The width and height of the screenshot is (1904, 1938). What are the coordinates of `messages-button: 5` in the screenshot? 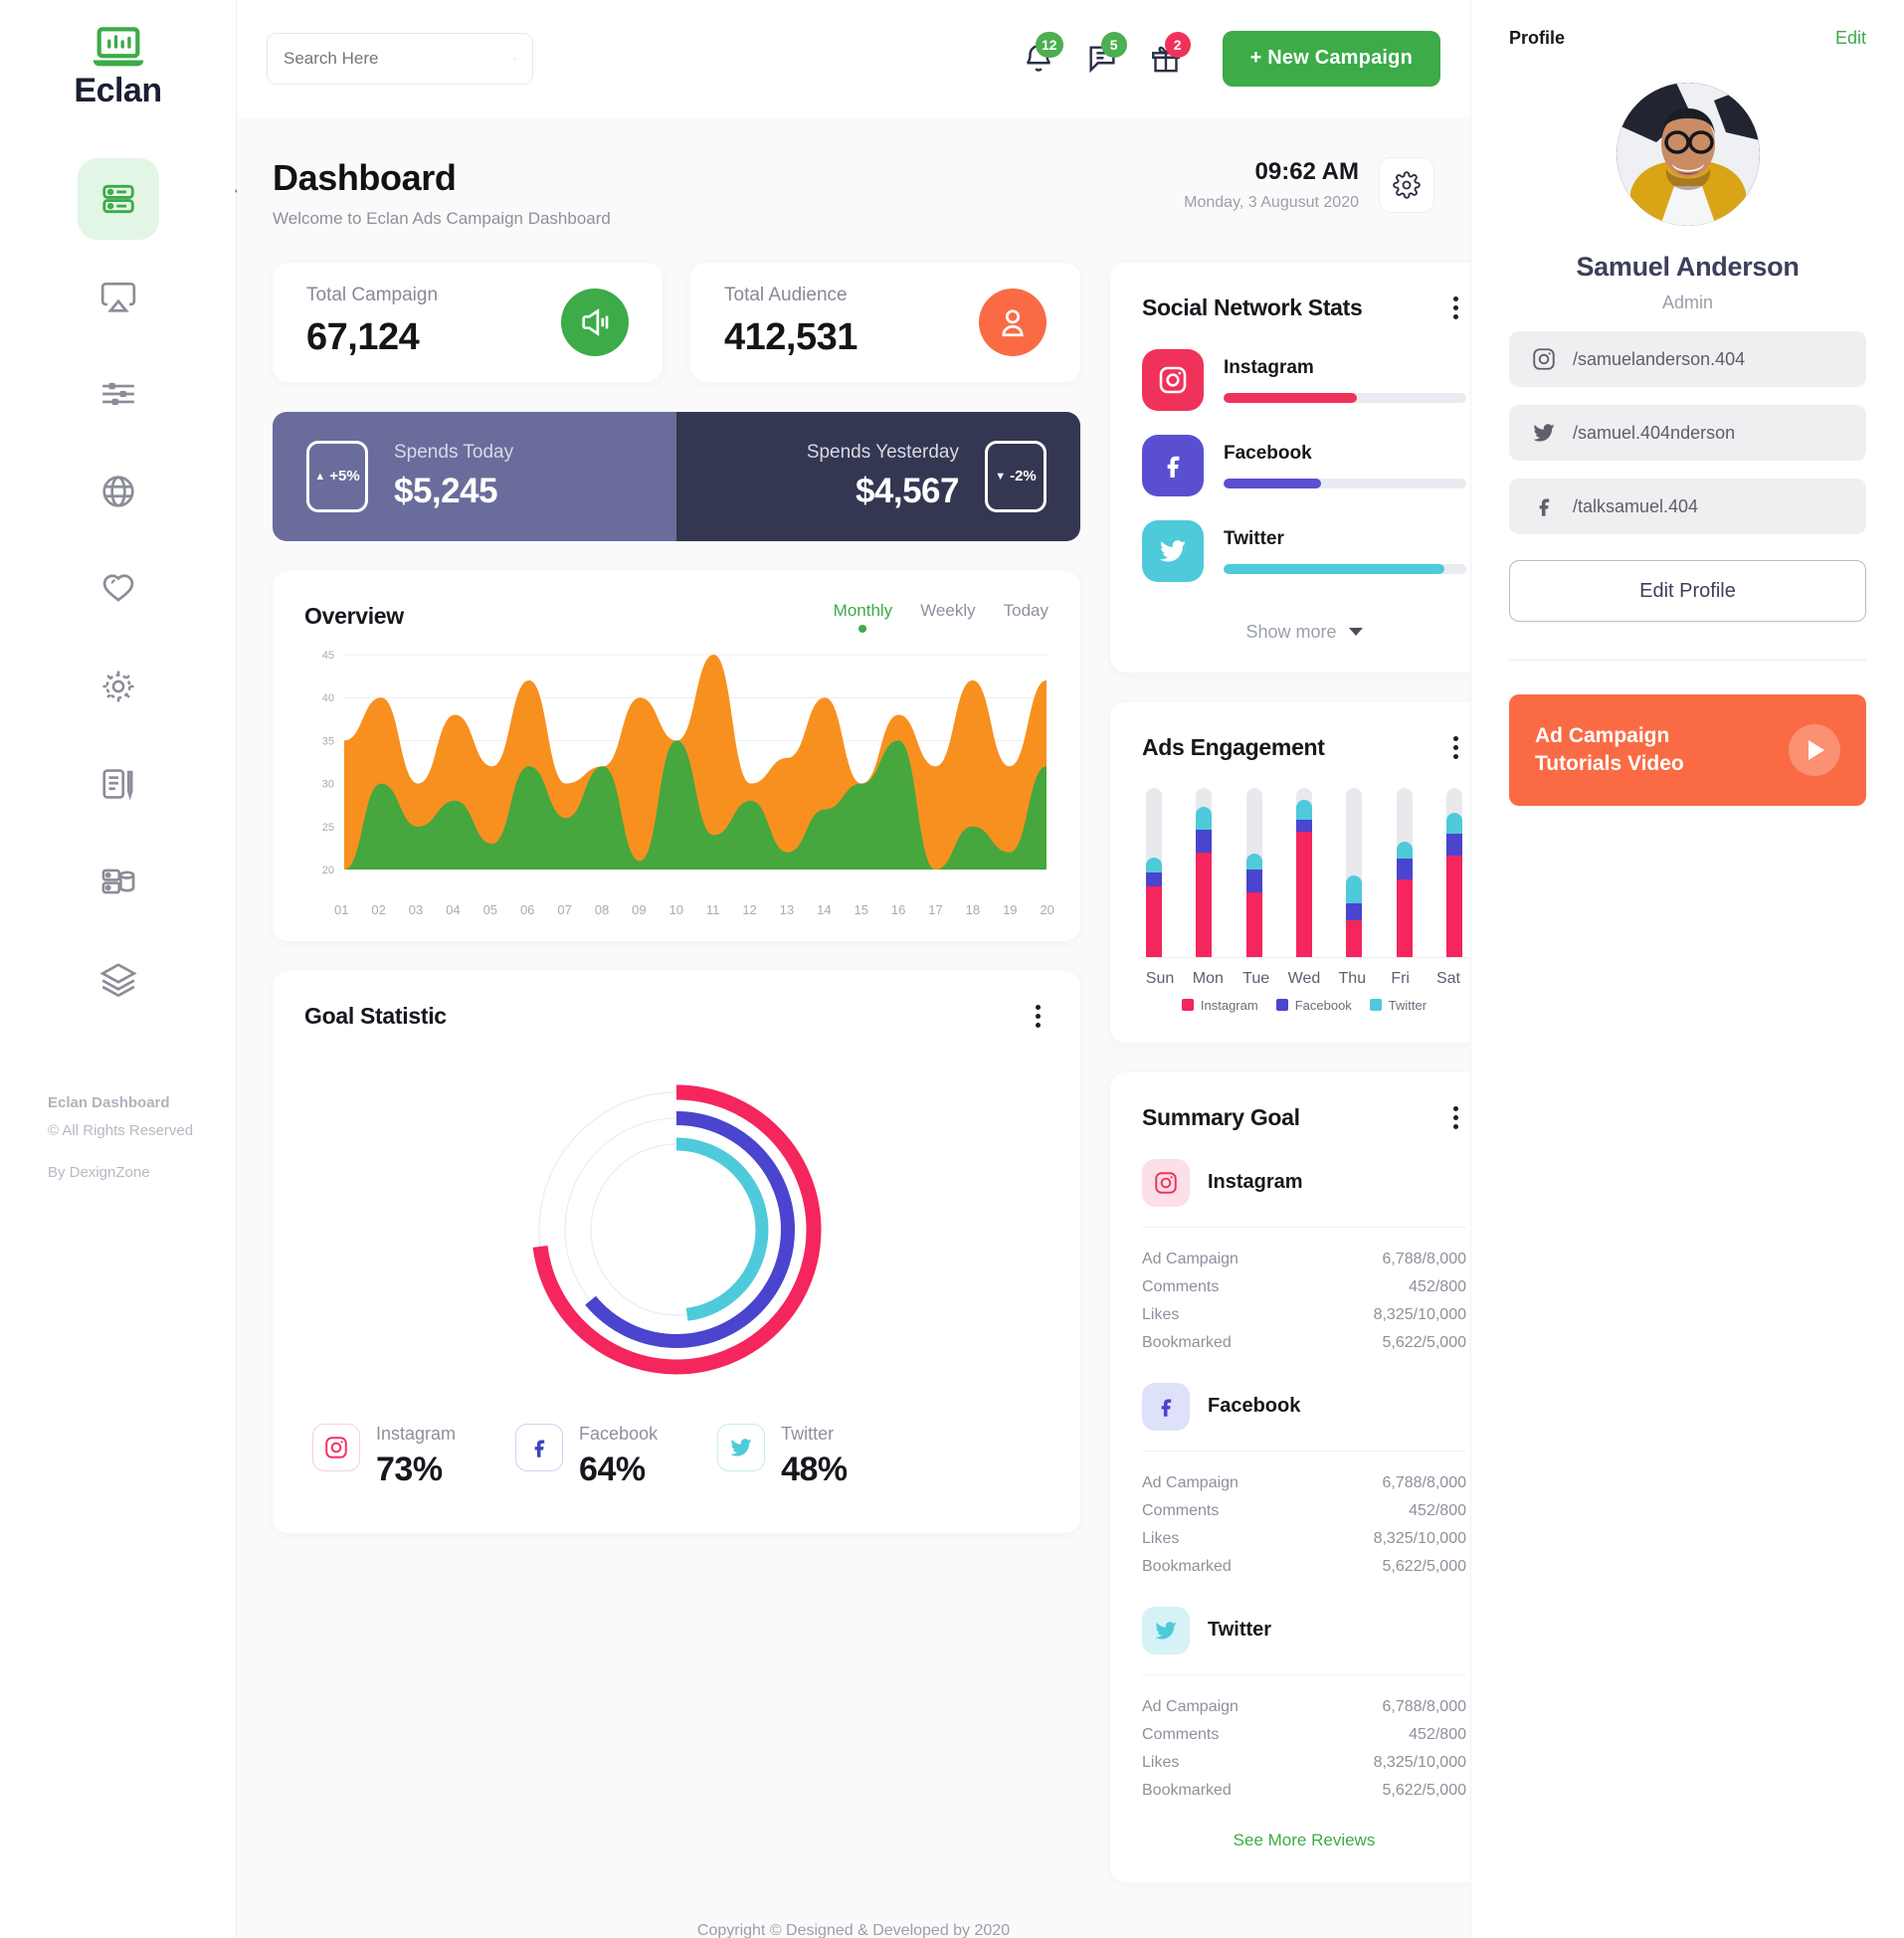 It's located at (1103, 56).